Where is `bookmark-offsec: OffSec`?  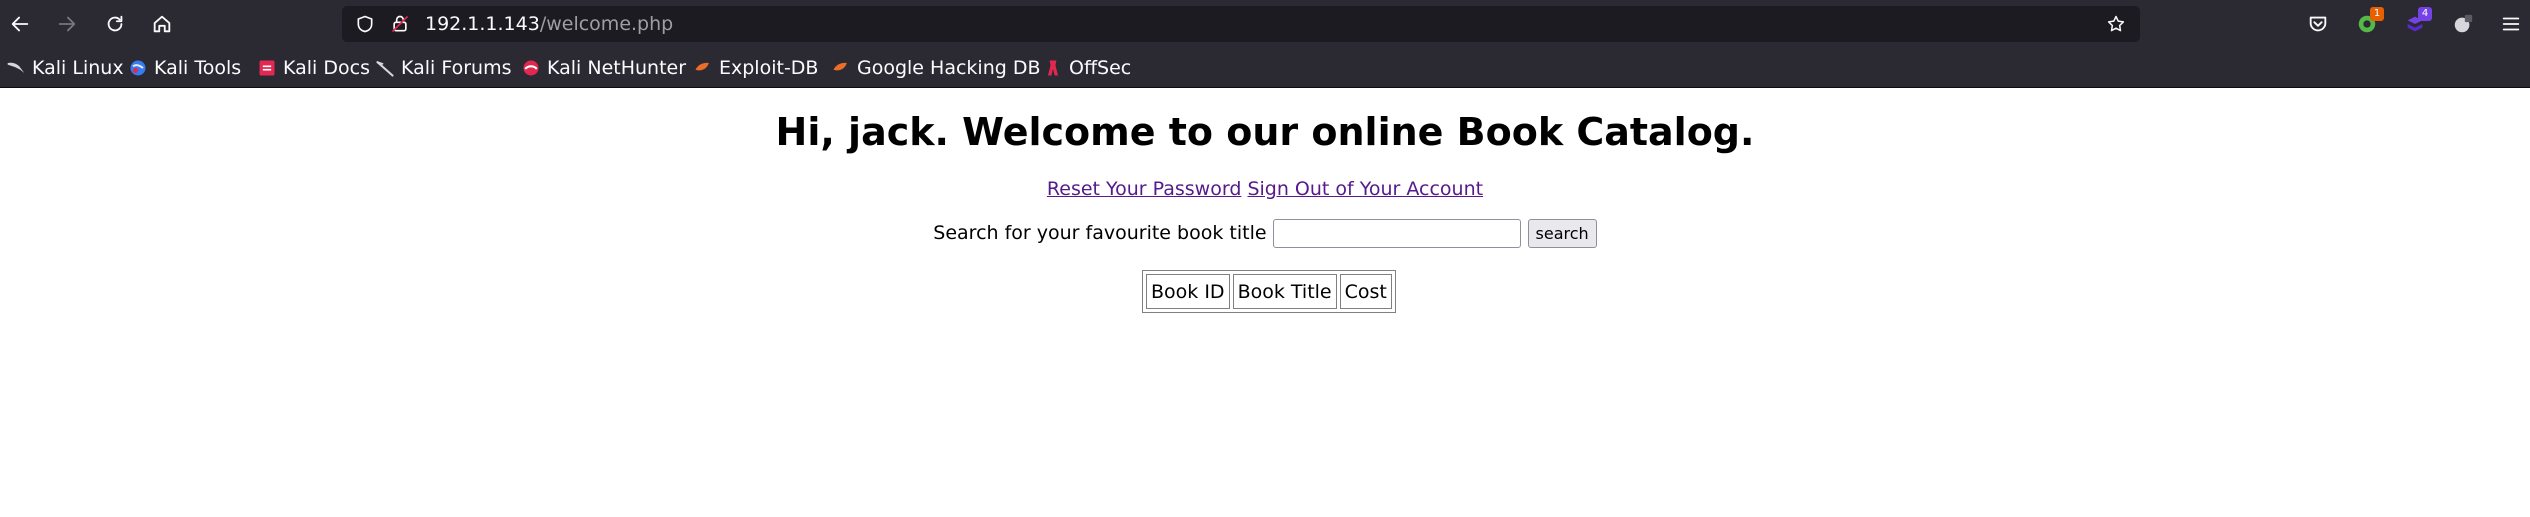 bookmark-offsec: OffSec is located at coordinates (1087, 68).